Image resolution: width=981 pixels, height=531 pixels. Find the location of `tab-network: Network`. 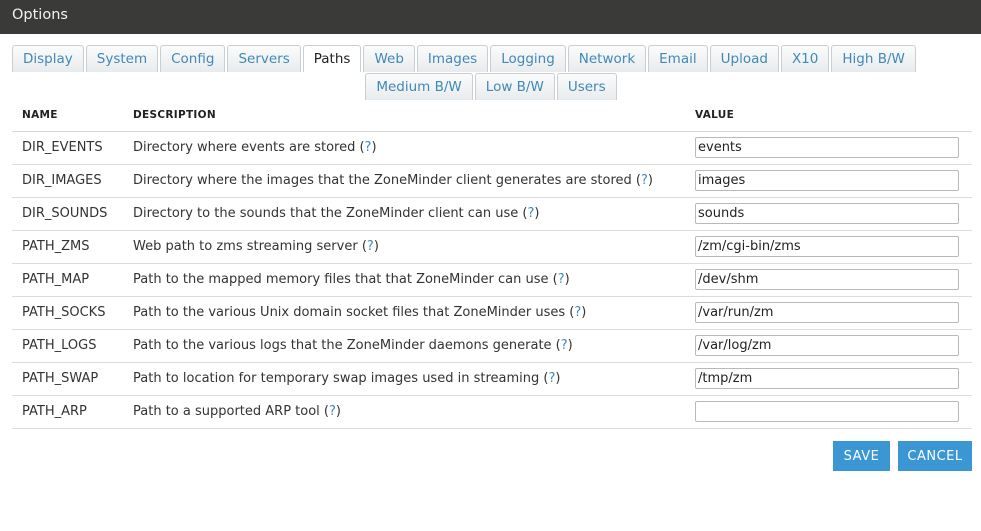

tab-network: Network is located at coordinates (607, 58).